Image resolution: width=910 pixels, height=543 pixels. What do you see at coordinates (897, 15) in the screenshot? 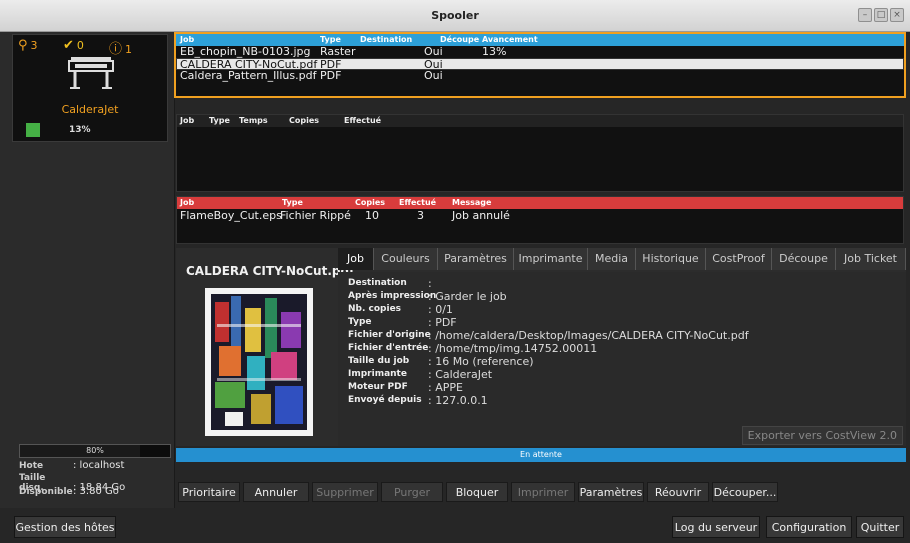
I see `close-icon: ×` at bounding box center [897, 15].